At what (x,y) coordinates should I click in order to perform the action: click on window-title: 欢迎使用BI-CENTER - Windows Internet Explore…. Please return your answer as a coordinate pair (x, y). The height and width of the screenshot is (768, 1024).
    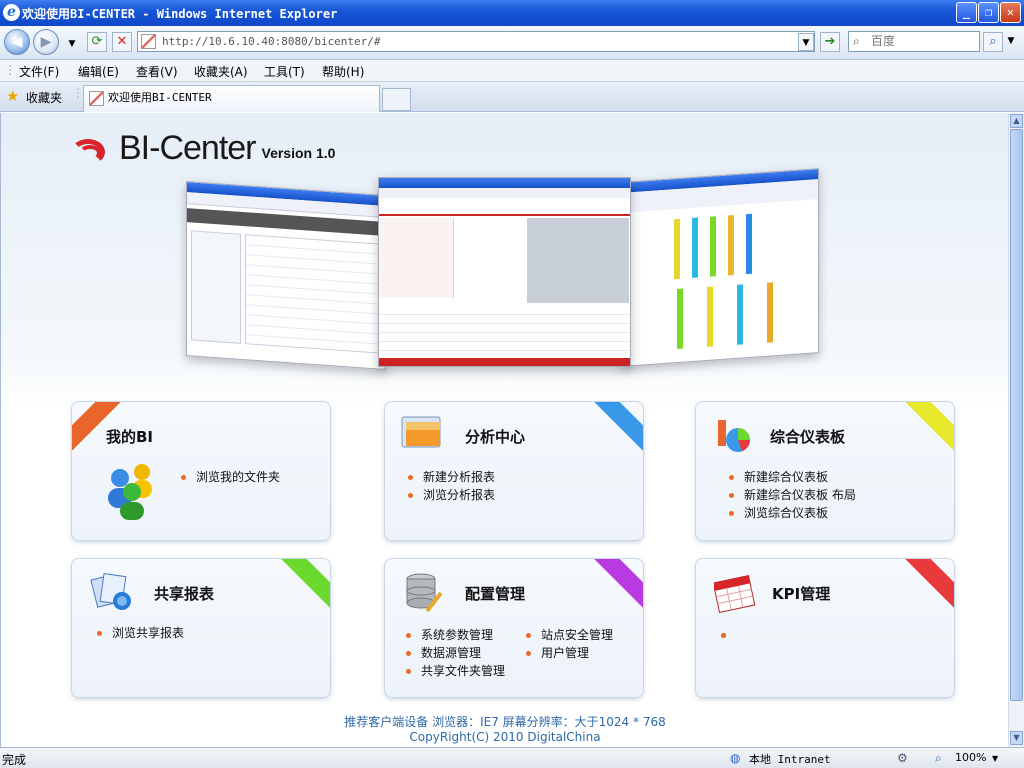
    Looking at the image, I should click on (180, 13).